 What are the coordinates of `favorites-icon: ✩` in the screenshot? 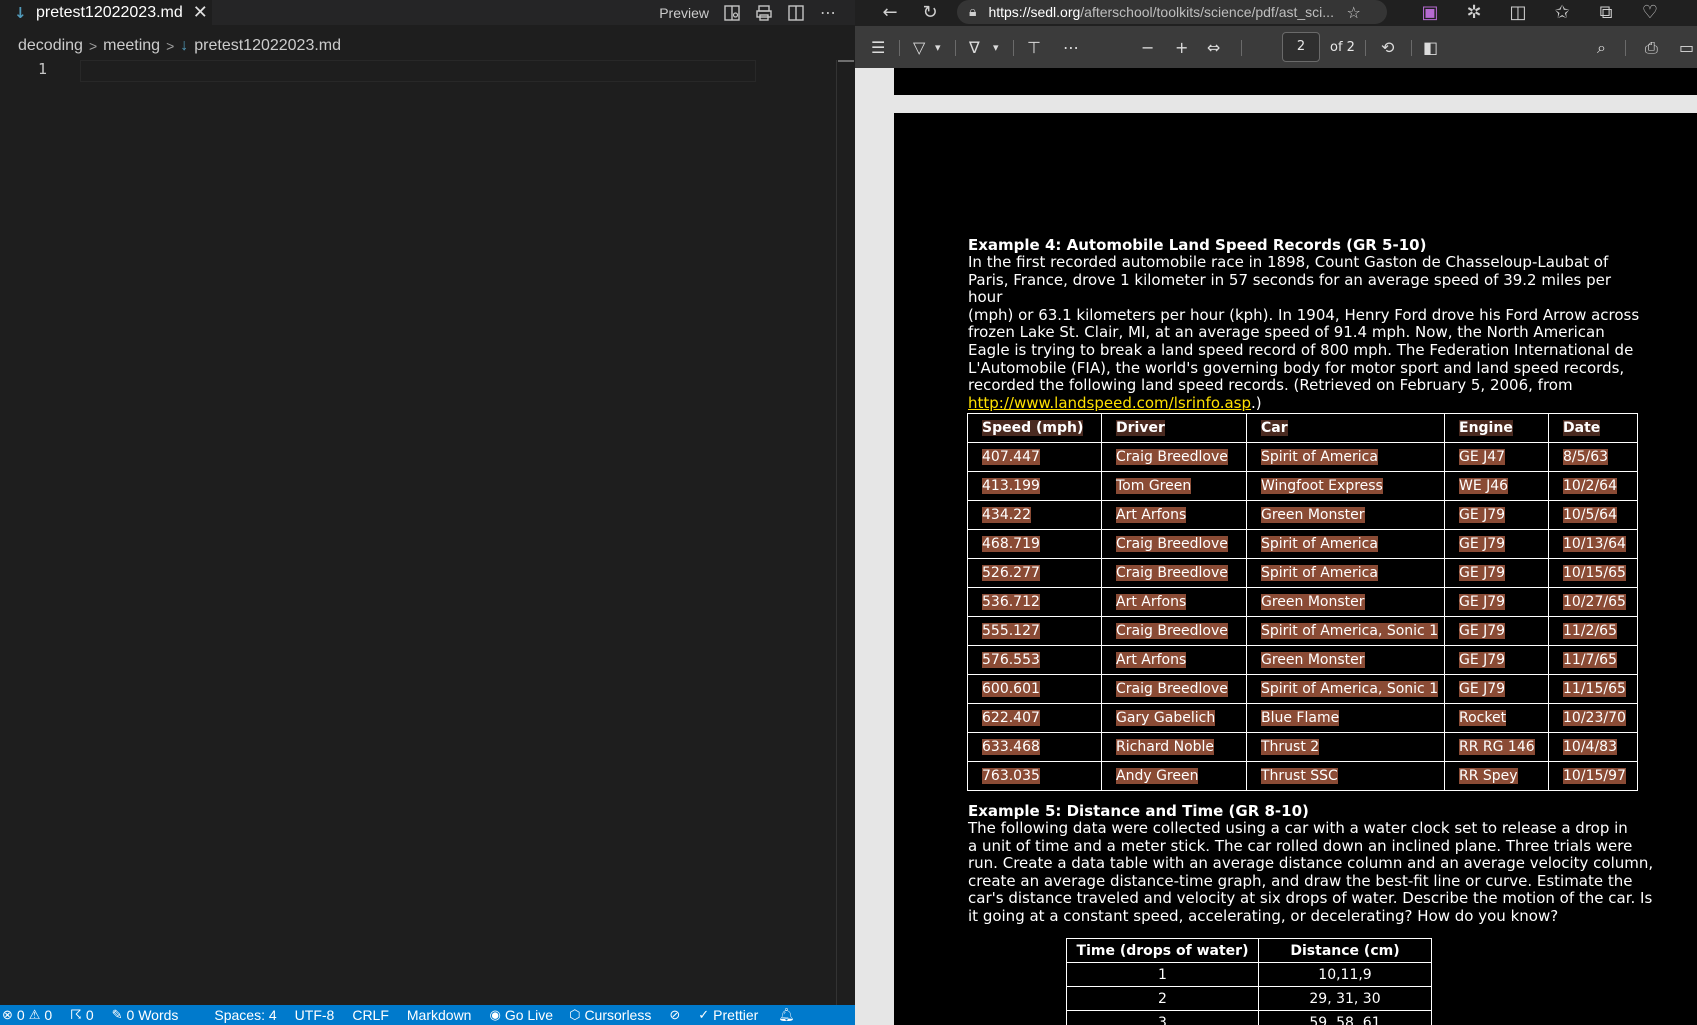 It's located at (1562, 12).